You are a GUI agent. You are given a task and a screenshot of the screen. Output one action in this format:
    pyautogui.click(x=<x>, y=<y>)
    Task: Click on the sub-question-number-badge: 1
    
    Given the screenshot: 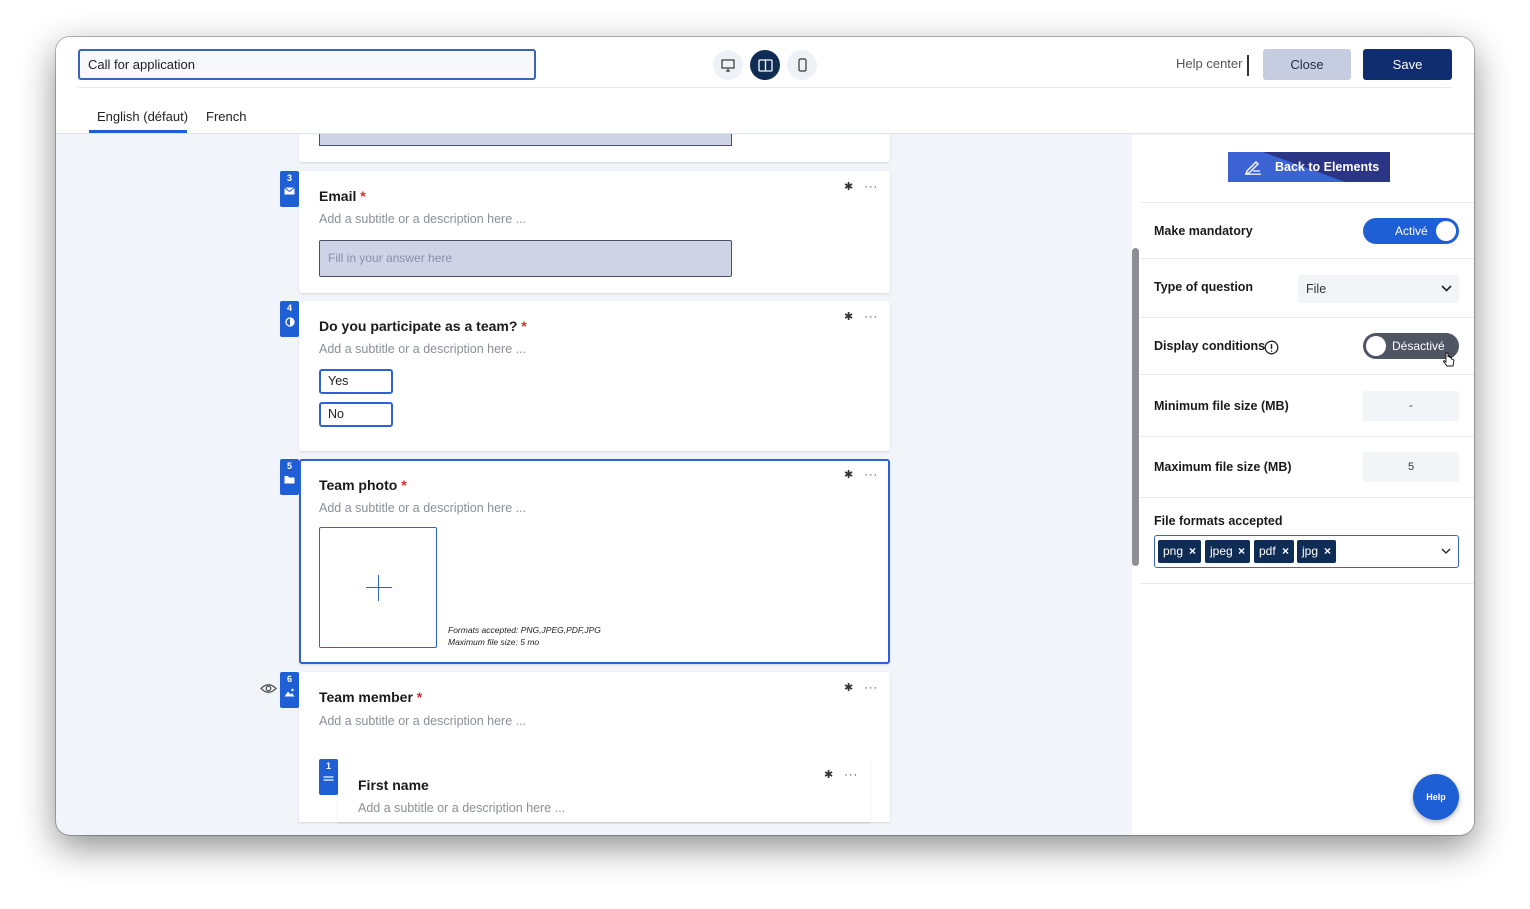 What is the action you would take?
    pyautogui.click(x=328, y=777)
    